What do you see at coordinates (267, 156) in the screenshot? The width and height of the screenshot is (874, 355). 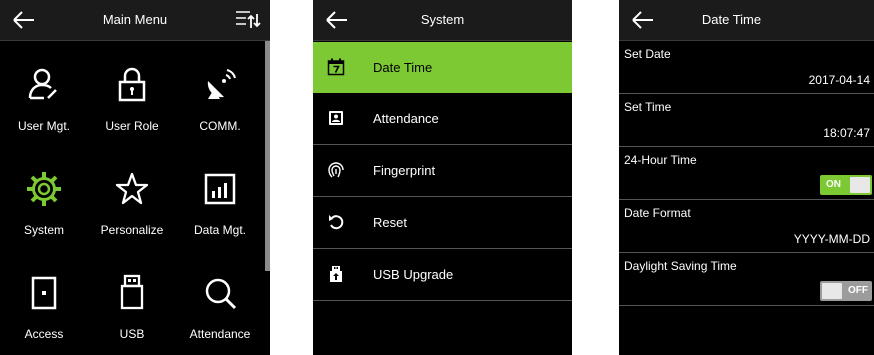 I see `scrollbar` at bounding box center [267, 156].